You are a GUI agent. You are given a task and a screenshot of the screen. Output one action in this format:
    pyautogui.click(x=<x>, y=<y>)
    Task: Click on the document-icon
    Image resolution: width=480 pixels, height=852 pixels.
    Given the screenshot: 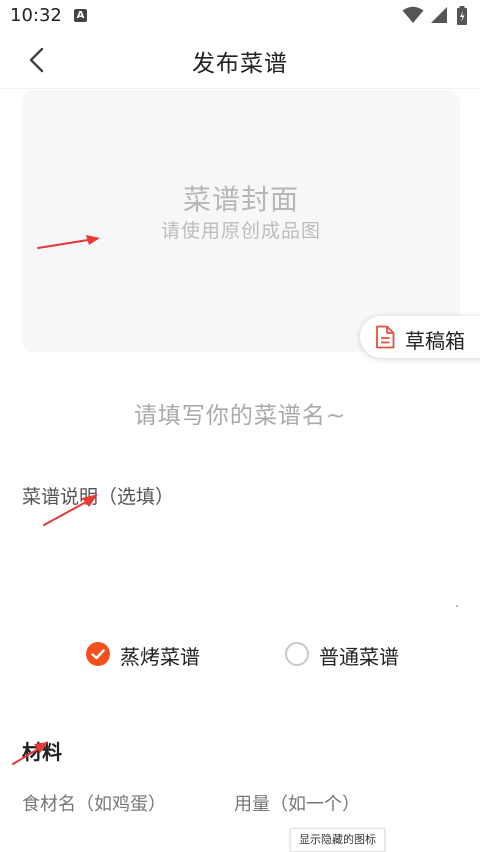 What is the action you would take?
    pyautogui.click(x=385, y=337)
    